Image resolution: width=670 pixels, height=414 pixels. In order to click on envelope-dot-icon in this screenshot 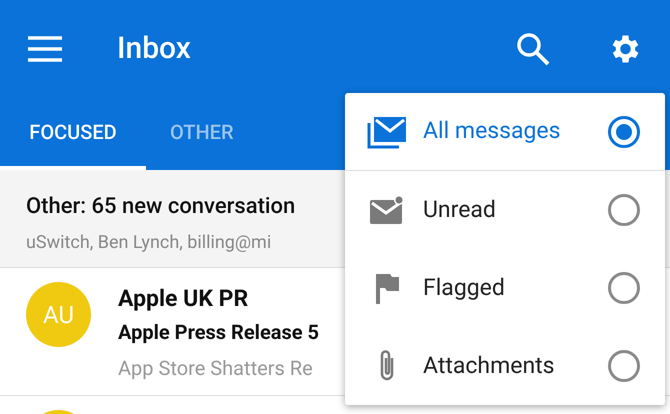, I will do `click(387, 210)`.